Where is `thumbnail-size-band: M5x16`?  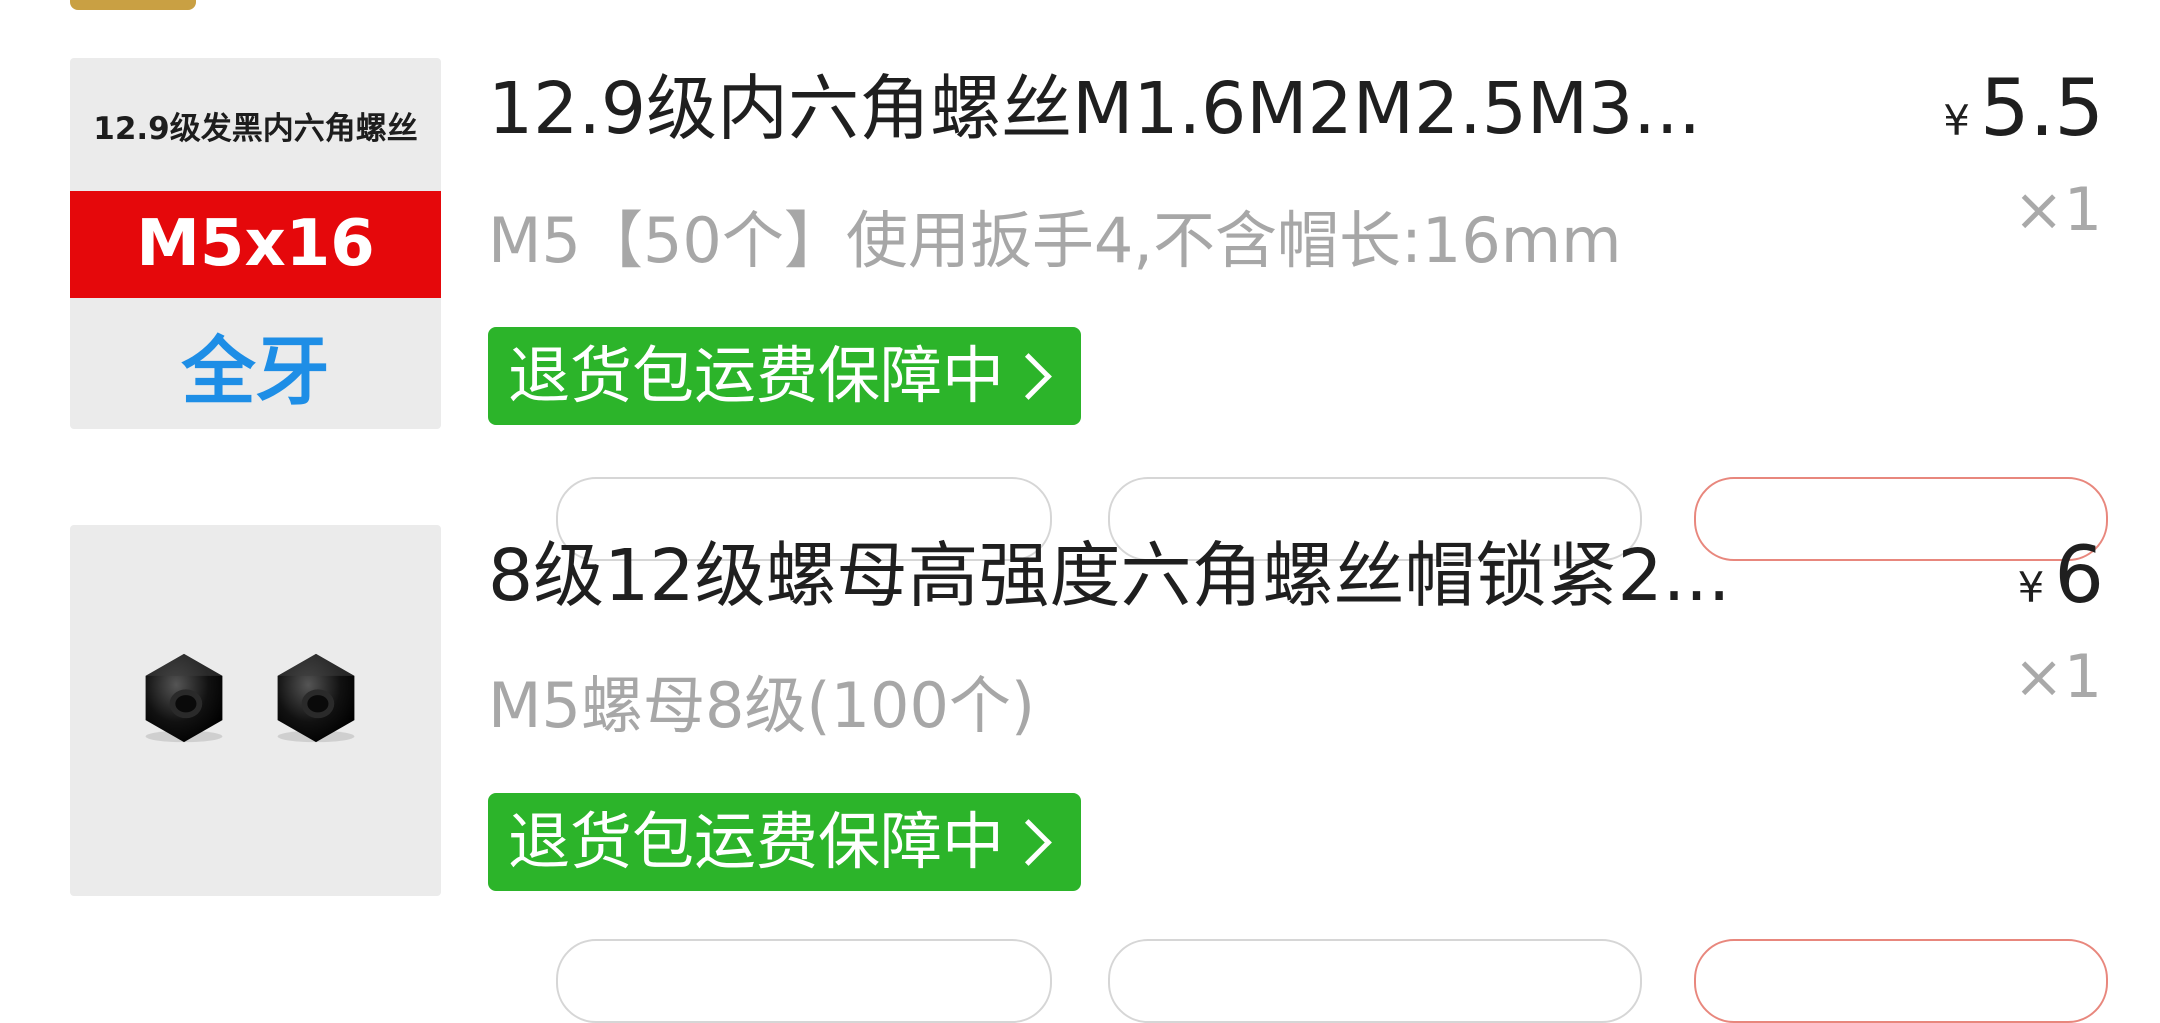 thumbnail-size-band: M5x16 is located at coordinates (255, 244).